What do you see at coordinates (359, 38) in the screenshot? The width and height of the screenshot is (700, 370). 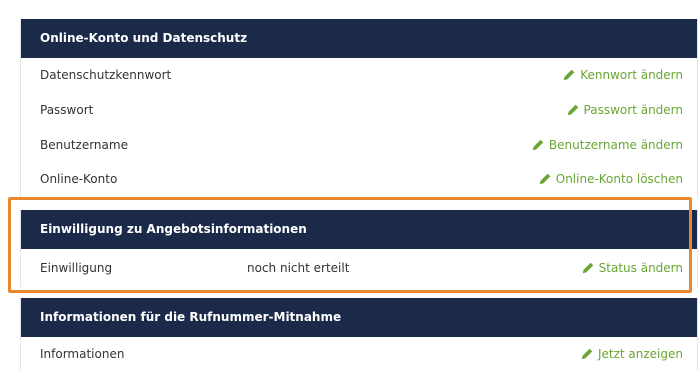 I see `section-title: Online-Konto und Datenschutz` at bounding box center [359, 38].